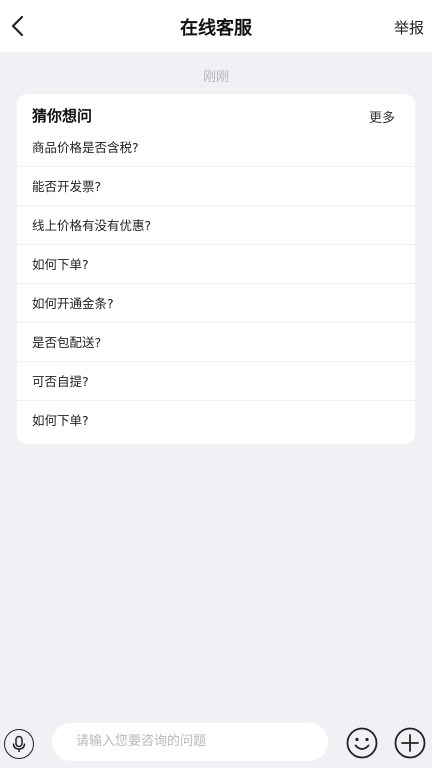 Image resolution: width=432 pixels, height=768 pixels. Describe the element at coordinates (215, 77) in the screenshot. I see `message-timestamp: 刚刚` at that location.